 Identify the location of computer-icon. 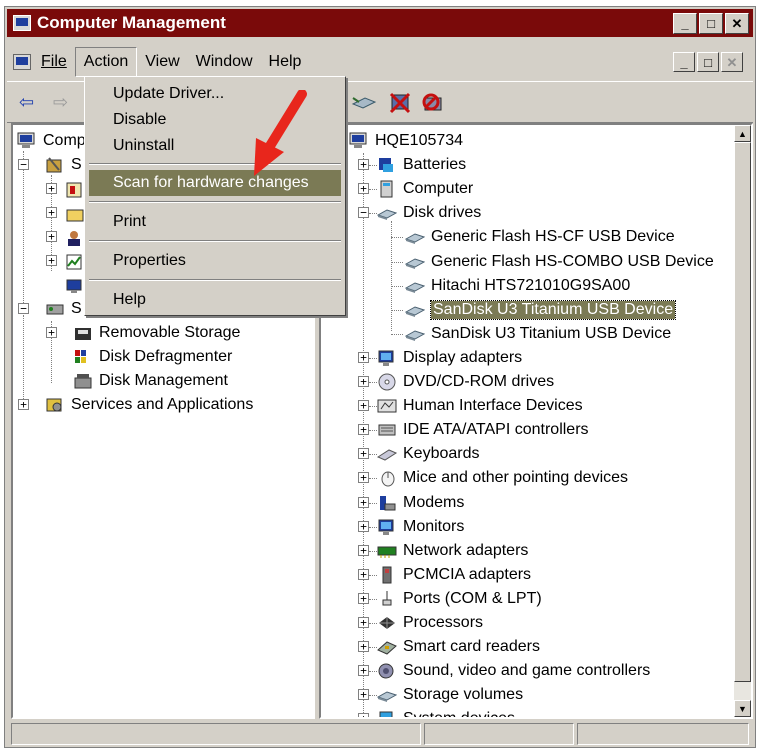
(359, 141).